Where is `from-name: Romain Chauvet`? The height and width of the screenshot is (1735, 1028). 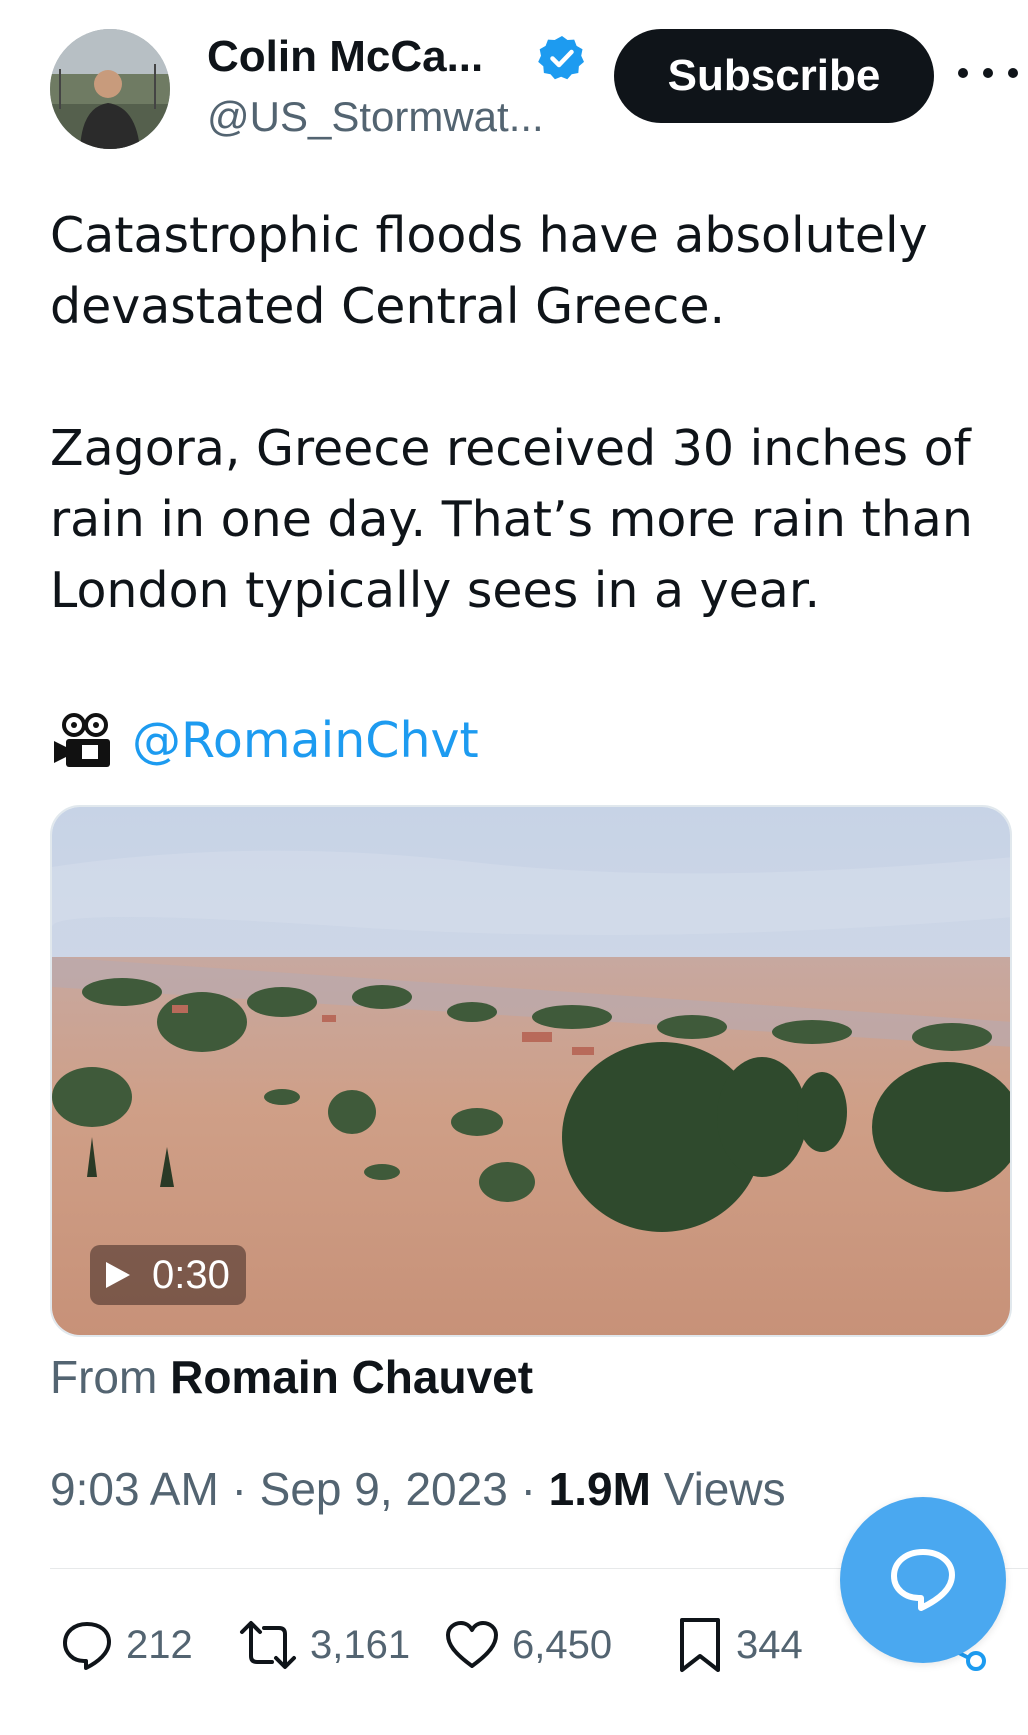
from-name: Romain Chauvet is located at coordinates (351, 1377).